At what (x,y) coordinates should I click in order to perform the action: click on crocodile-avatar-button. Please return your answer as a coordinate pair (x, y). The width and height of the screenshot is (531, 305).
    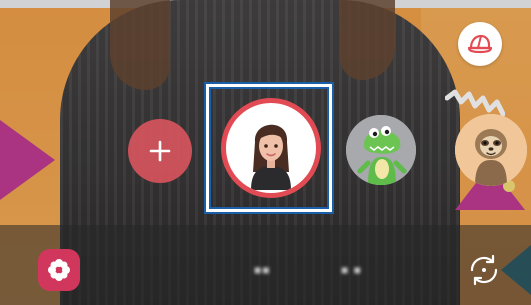
    Looking at the image, I should click on (381, 150).